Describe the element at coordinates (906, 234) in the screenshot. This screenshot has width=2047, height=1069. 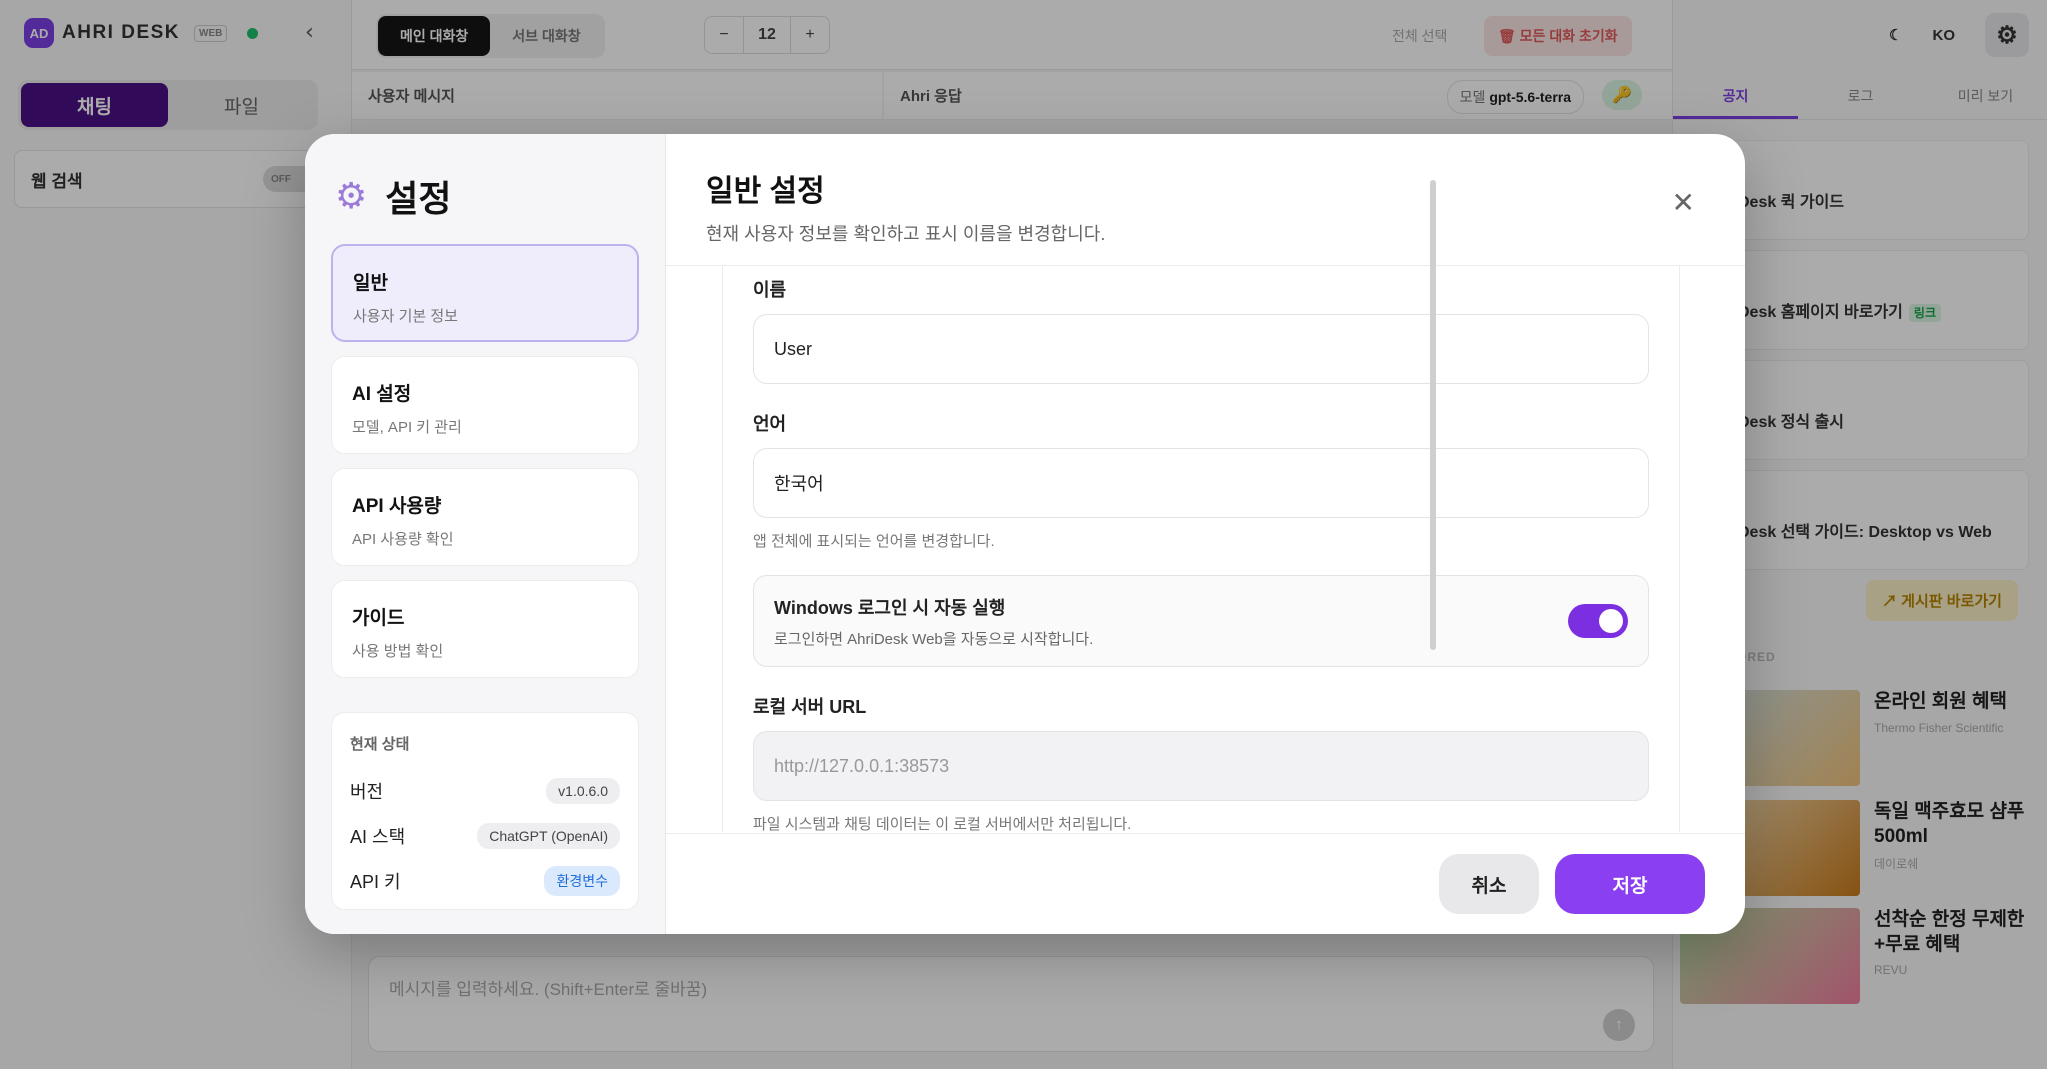
I see `section-description: 현재 사용자 정보를 확인하고 표시 이름을 변경합니다.` at that location.